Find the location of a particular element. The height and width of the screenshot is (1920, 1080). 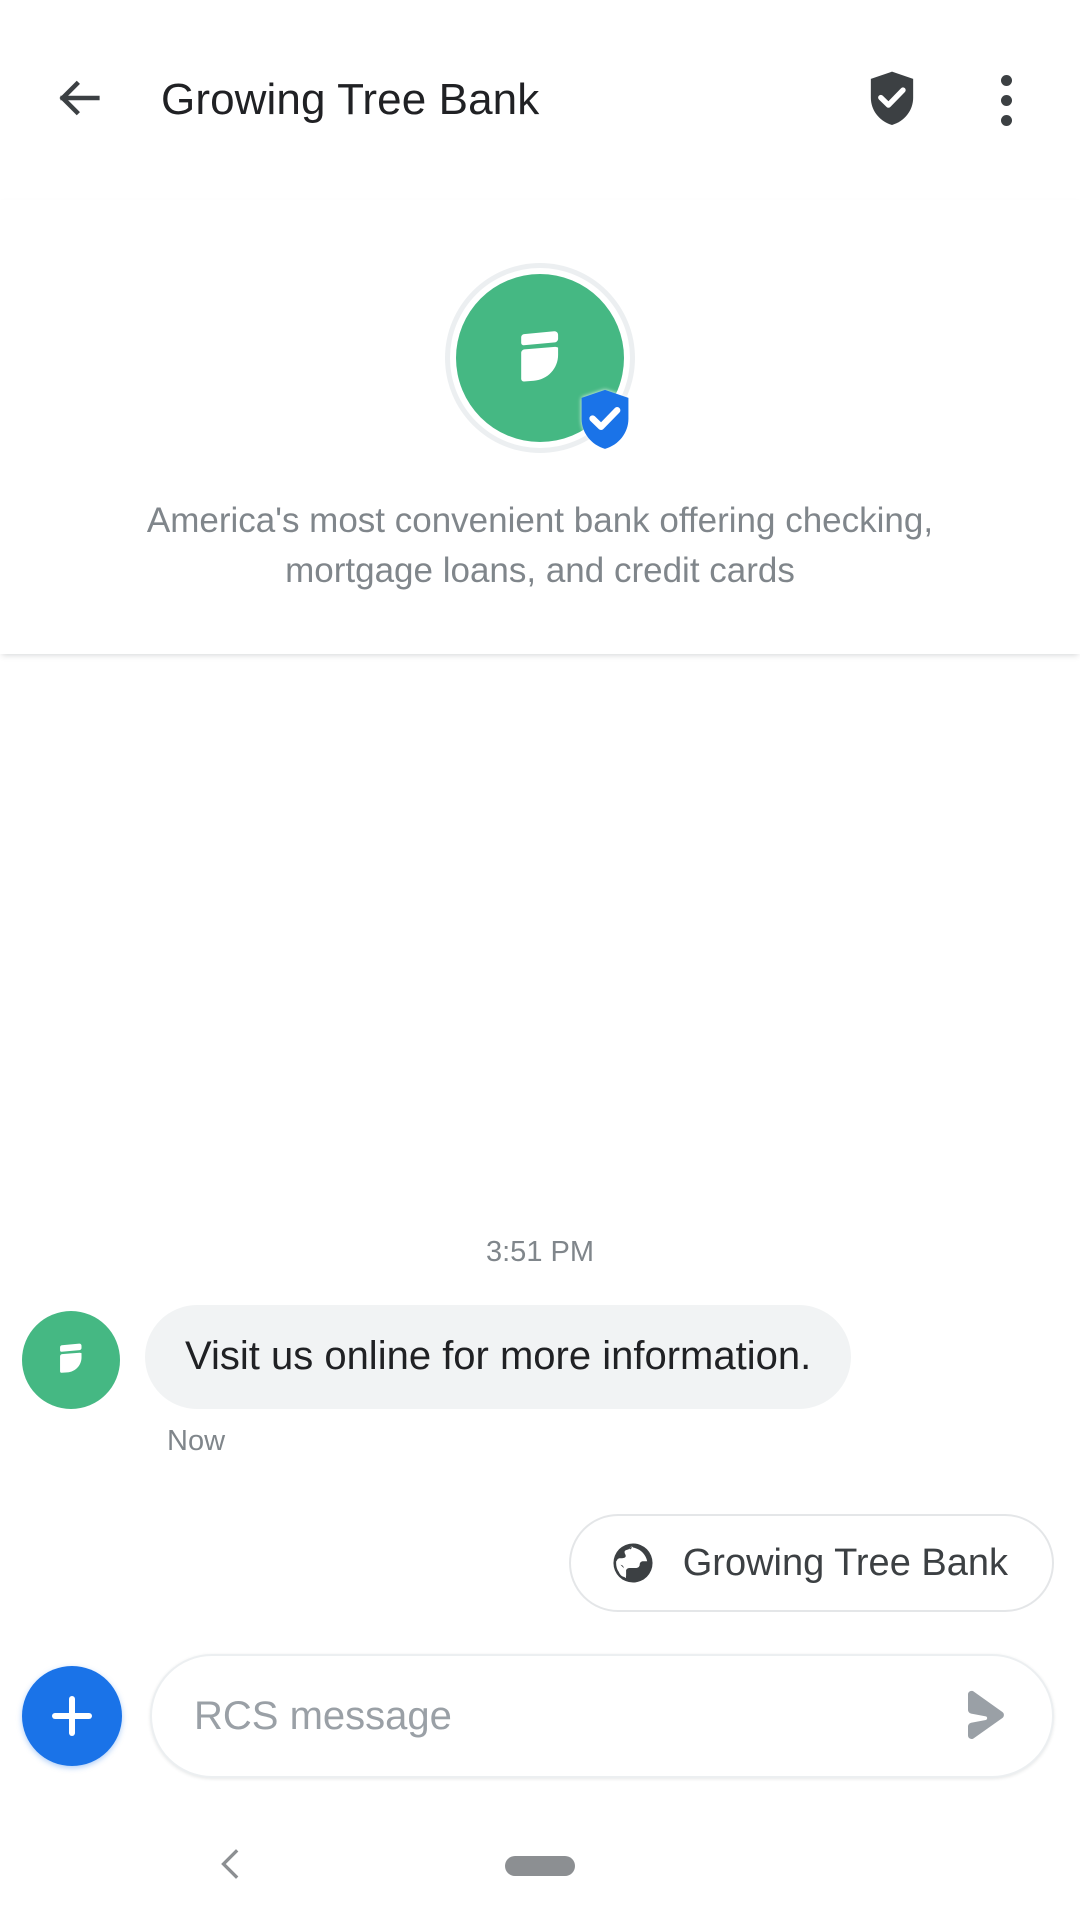

verified-shield-badge-icon is located at coordinates (605, 419).